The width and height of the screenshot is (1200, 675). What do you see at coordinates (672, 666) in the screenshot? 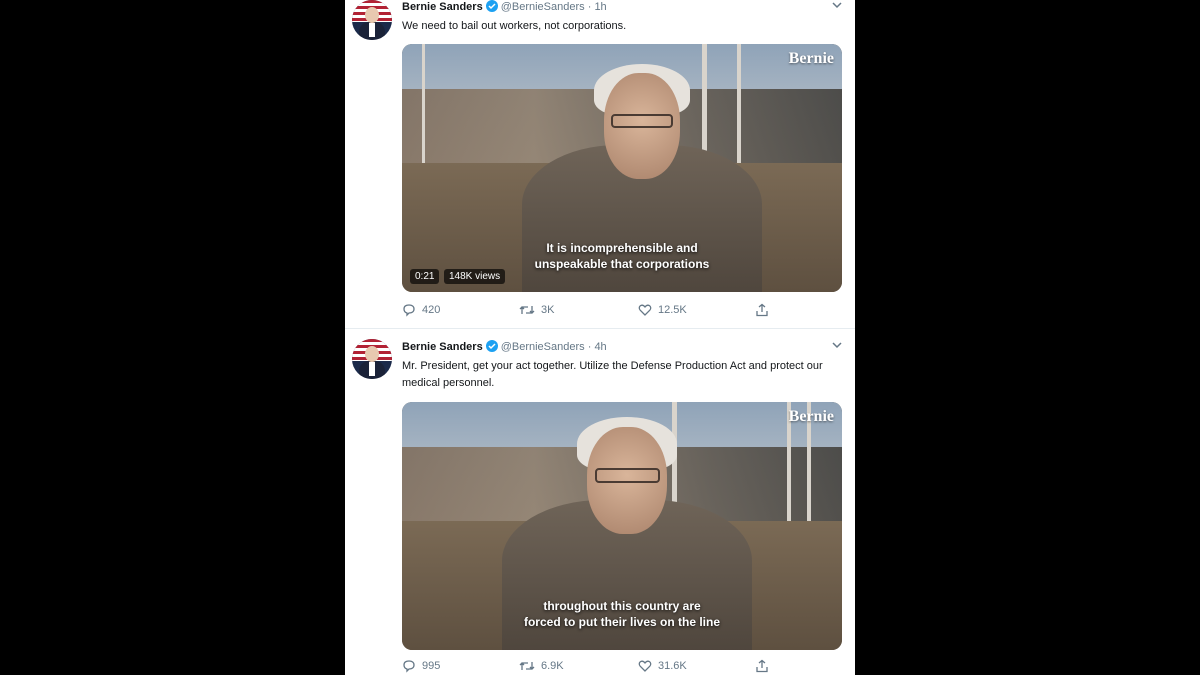
I see `like-count: 31.6K` at bounding box center [672, 666].